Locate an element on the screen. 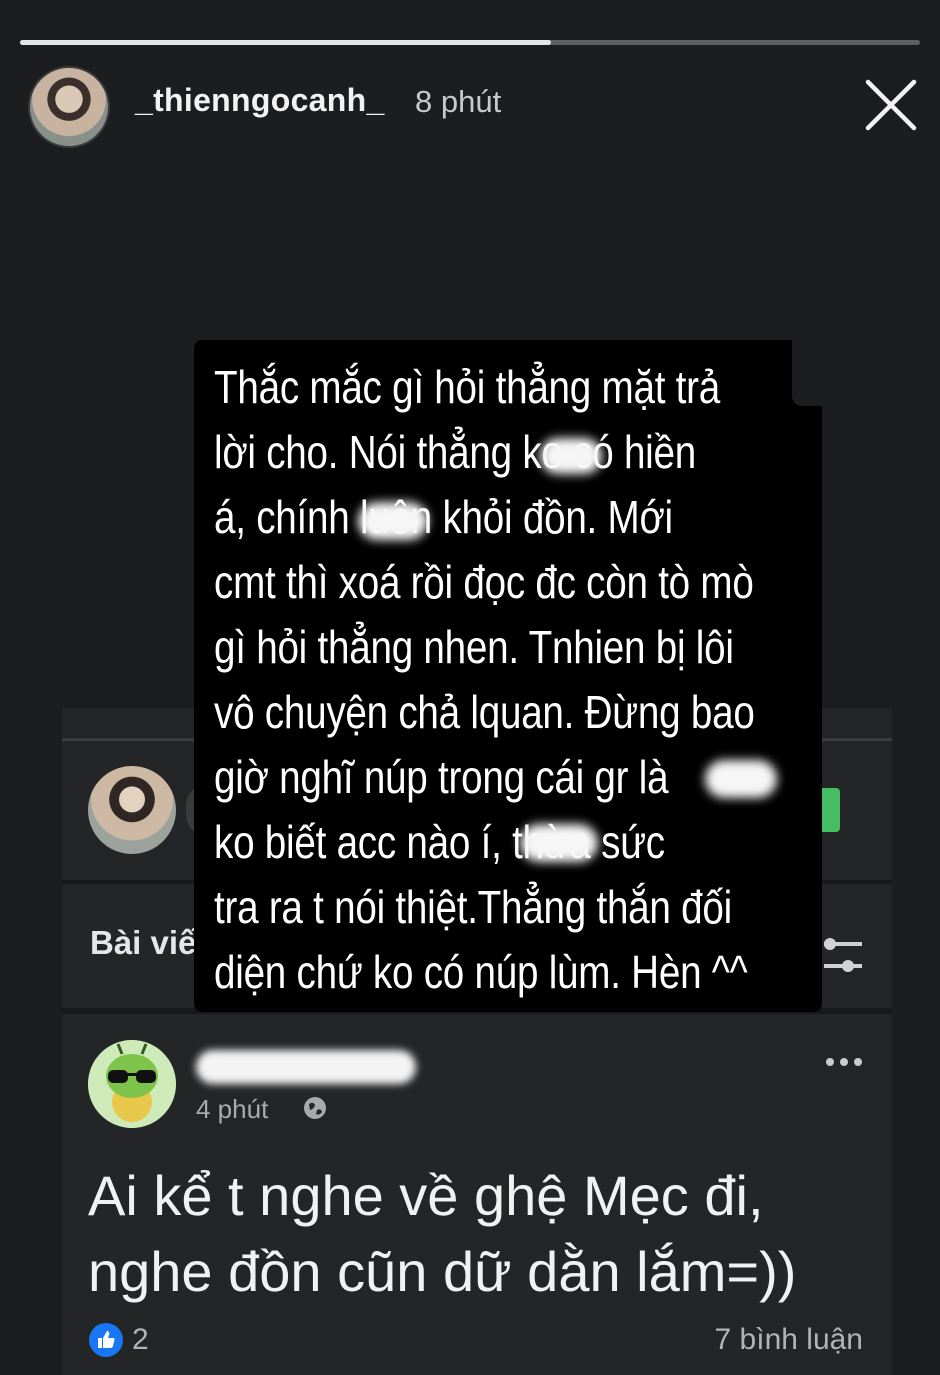 The width and height of the screenshot is (940, 1375). story-text-line: cmt thì xoá rồi đọc đc còn tò mò is located at coordinates (484, 582).